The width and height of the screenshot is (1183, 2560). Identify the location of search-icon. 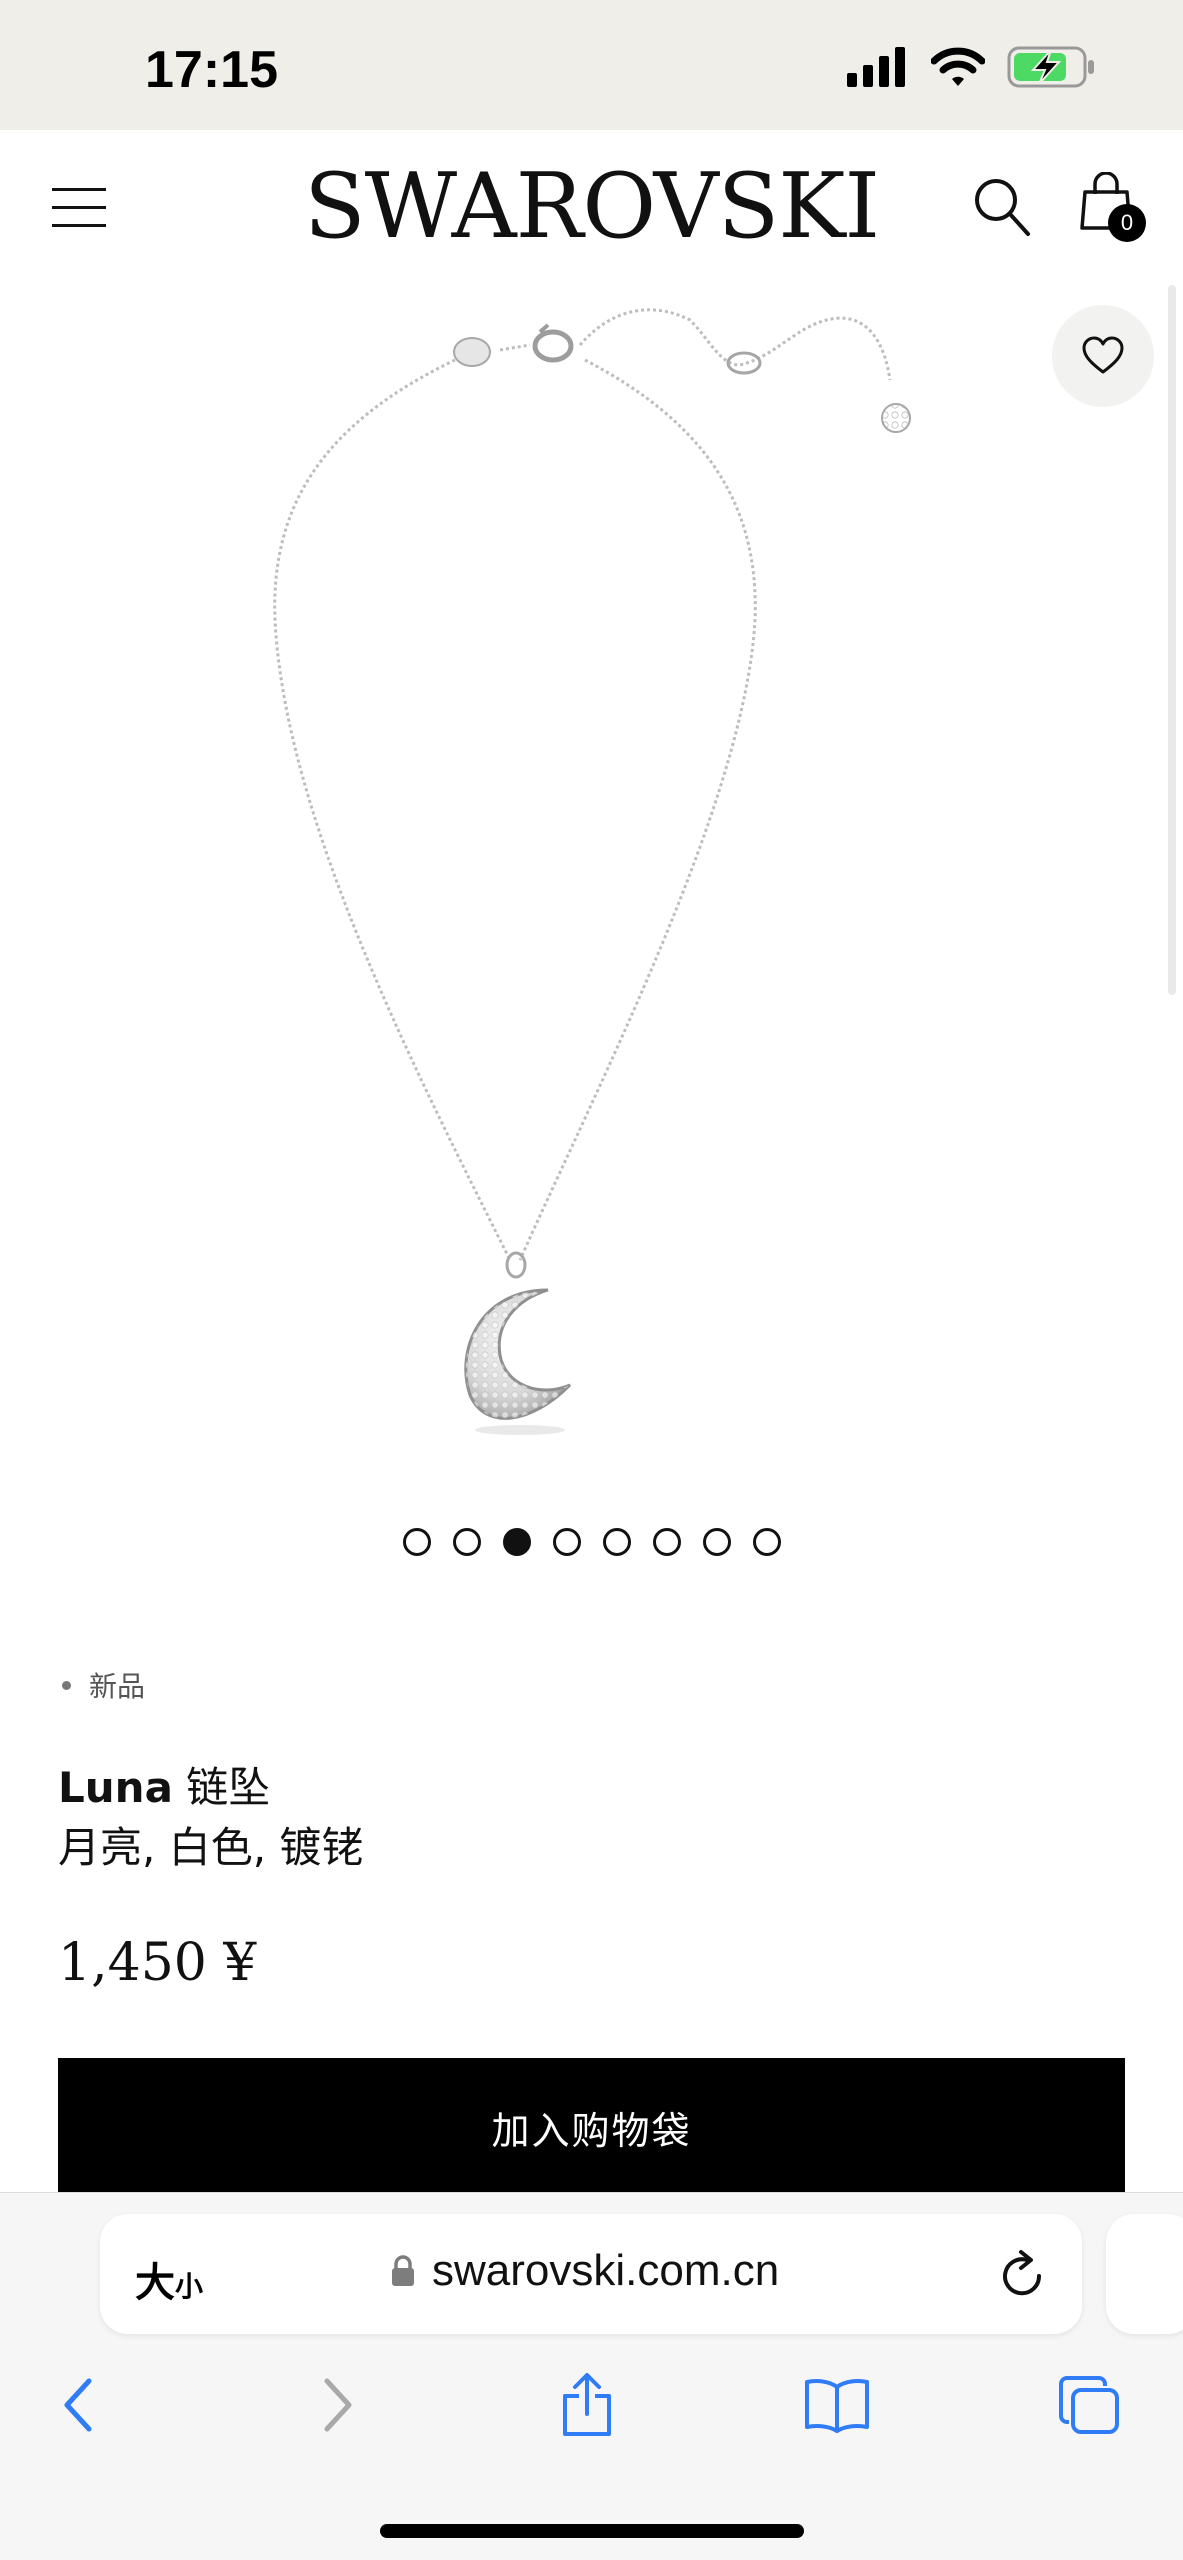
(1002, 206).